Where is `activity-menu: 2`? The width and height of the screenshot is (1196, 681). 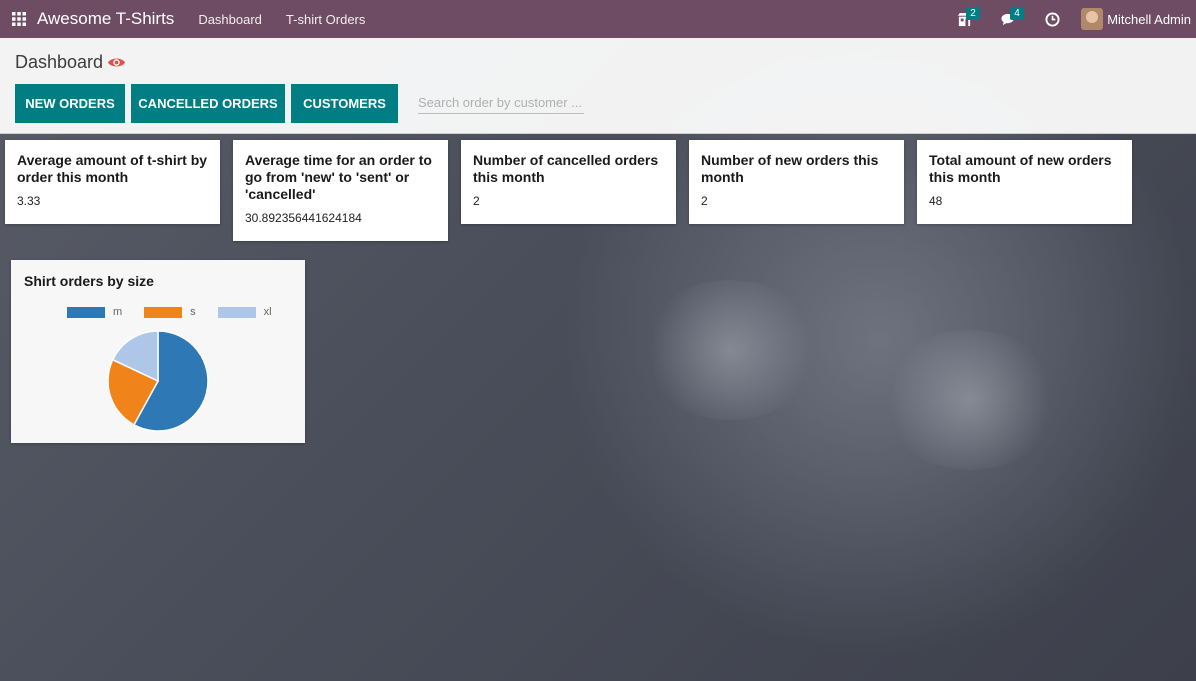
activity-menu: 2 is located at coordinates (964, 19).